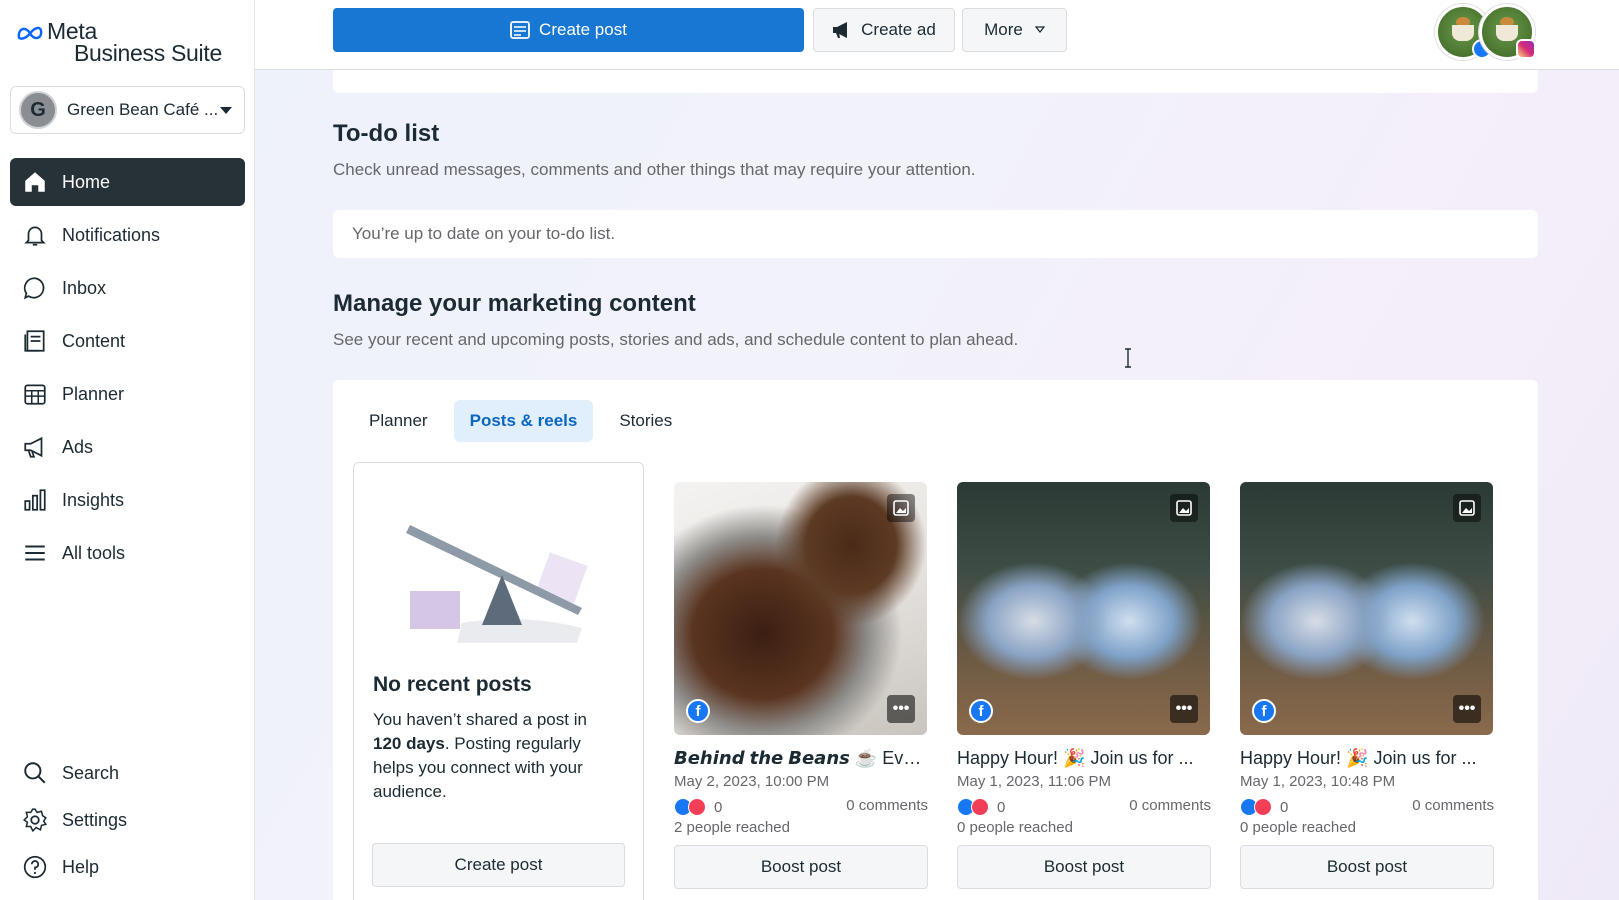 The image size is (1619, 900). I want to click on nav-item-home: Home, so click(127, 182).